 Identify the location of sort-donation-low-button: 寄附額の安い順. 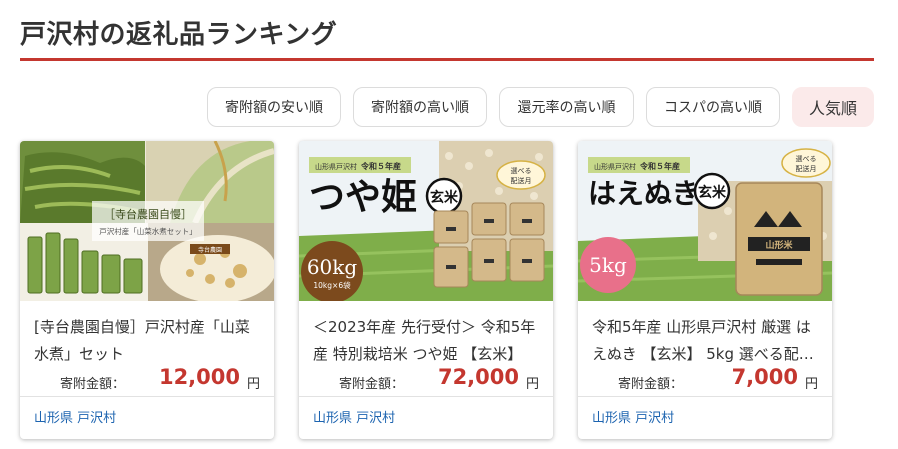
(274, 107).